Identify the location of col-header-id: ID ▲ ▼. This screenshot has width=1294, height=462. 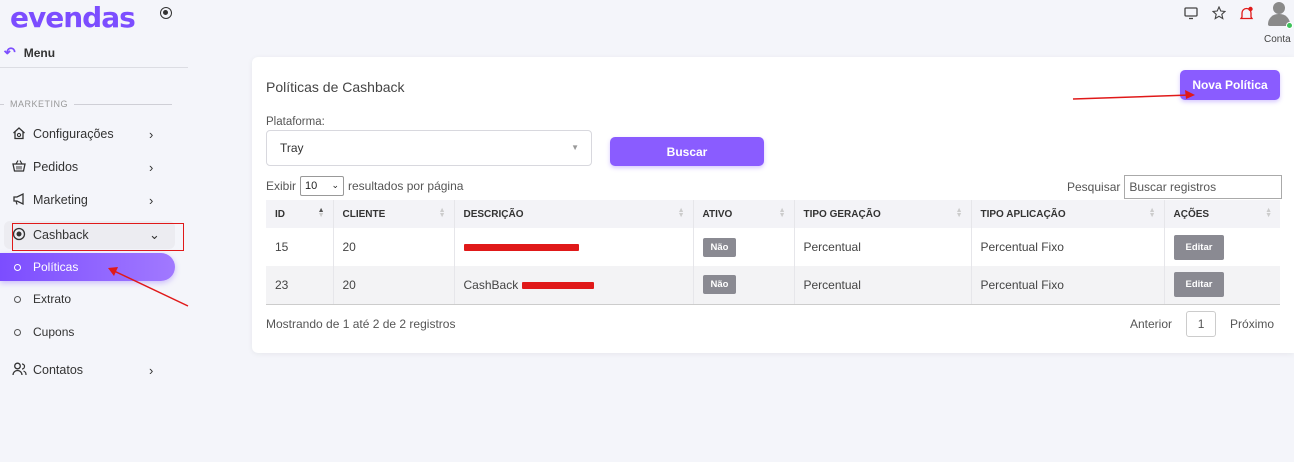
(300, 214).